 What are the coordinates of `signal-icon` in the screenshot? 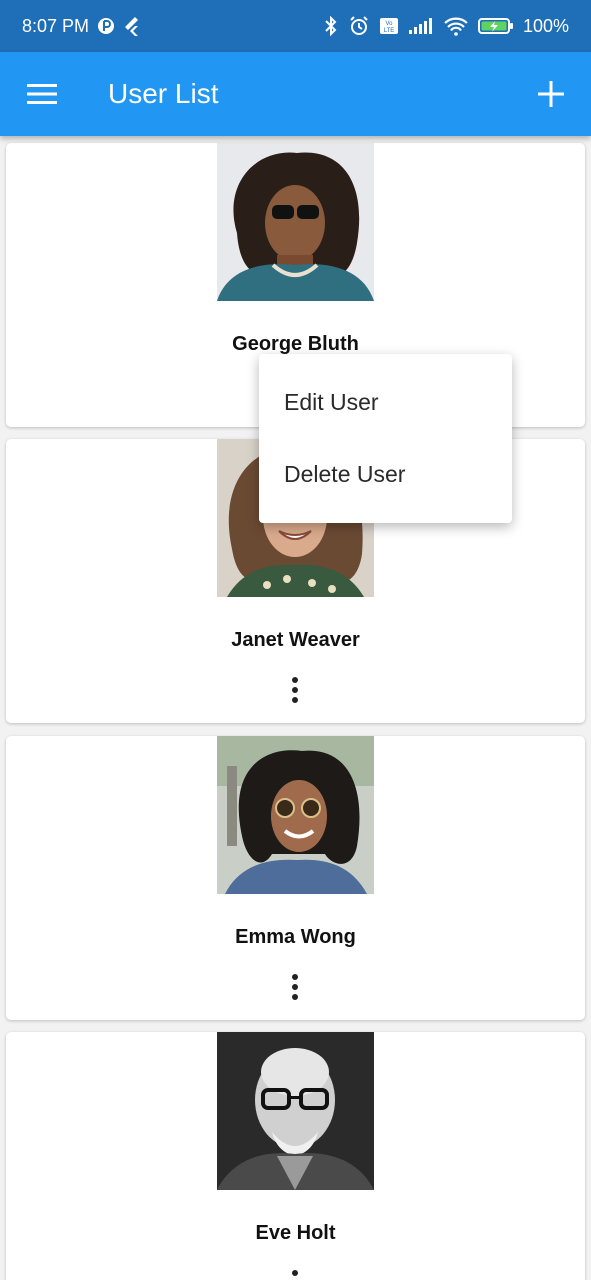 It's located at (421, 26).